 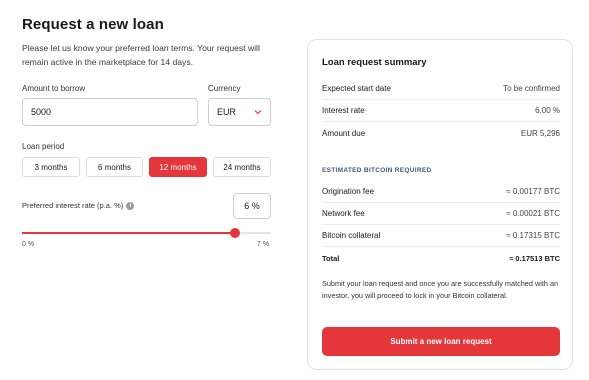 I want to click on chevron-down-icon, so click(x=258, y=112).